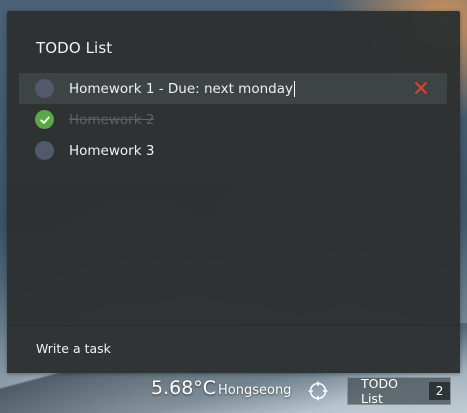  Describe the element at coordinates (379, 391) in the screenshot. I see `todo-button-label: TODO List` at that location.